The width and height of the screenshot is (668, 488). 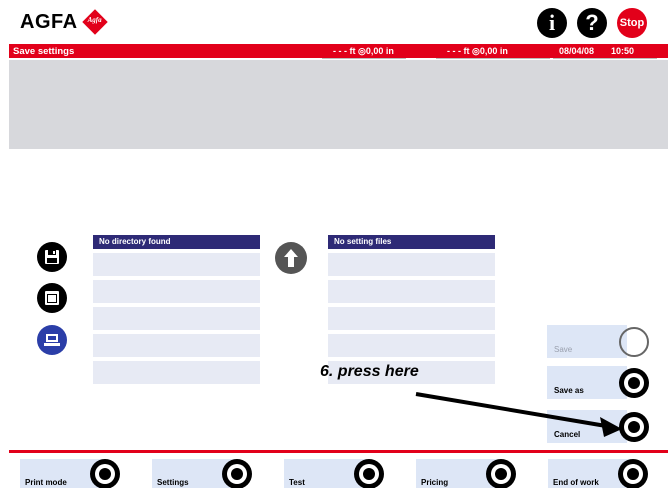 I want to click on pricing-ring-icon, so click(x=501, y=473).